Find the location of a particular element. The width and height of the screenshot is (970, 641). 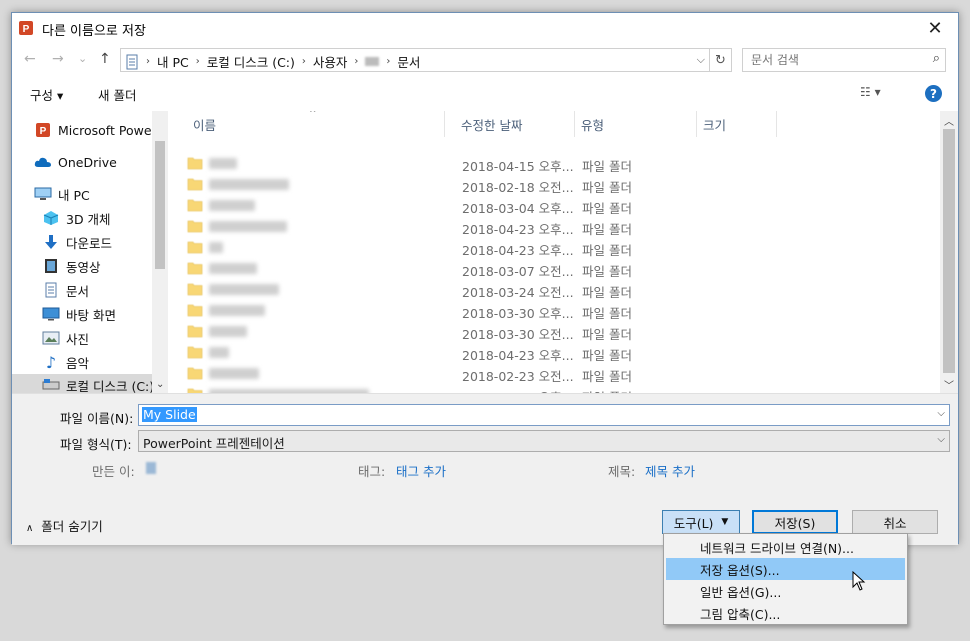

organize-button: 구성 ▾ is located at coordinates (46, 94).